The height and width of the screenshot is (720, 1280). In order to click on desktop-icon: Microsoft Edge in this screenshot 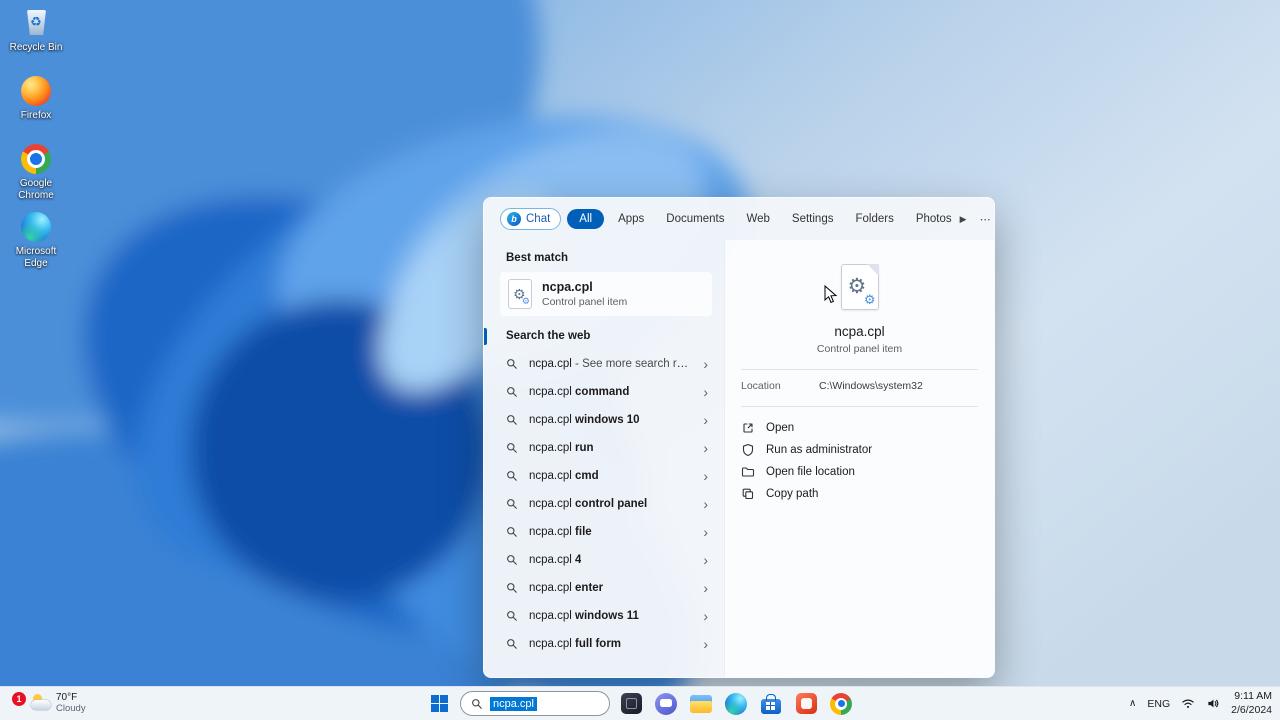, I will do `click(36, 240)`.